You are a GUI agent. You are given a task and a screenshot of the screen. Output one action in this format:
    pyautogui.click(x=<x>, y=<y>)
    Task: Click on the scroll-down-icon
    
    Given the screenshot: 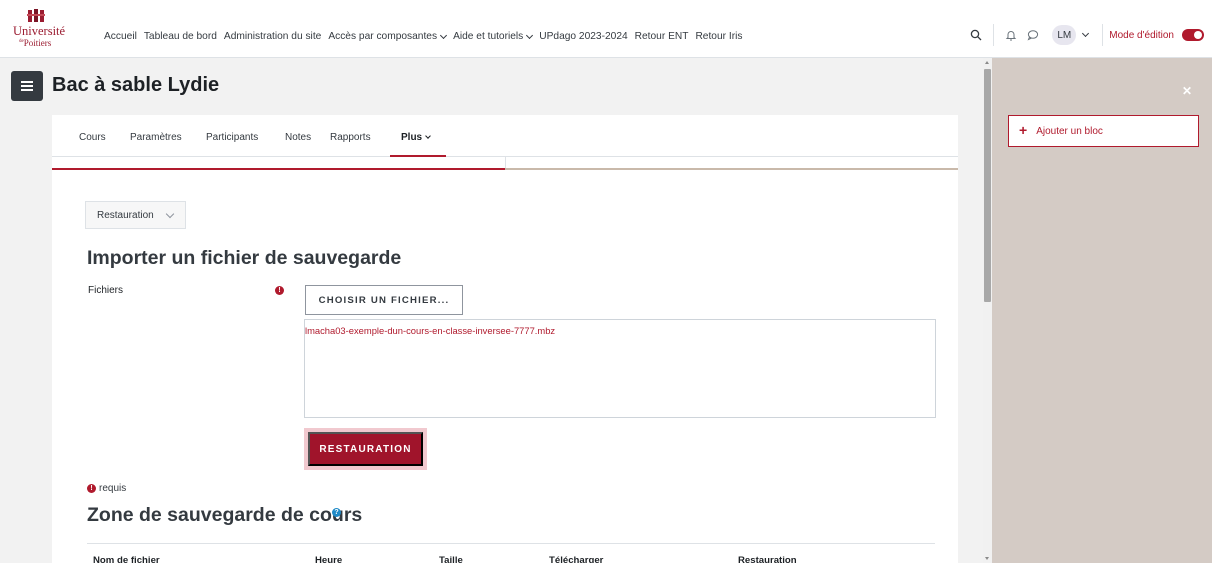 What is the action you would take?
    pyautogui.click(x=987, y=558)
    